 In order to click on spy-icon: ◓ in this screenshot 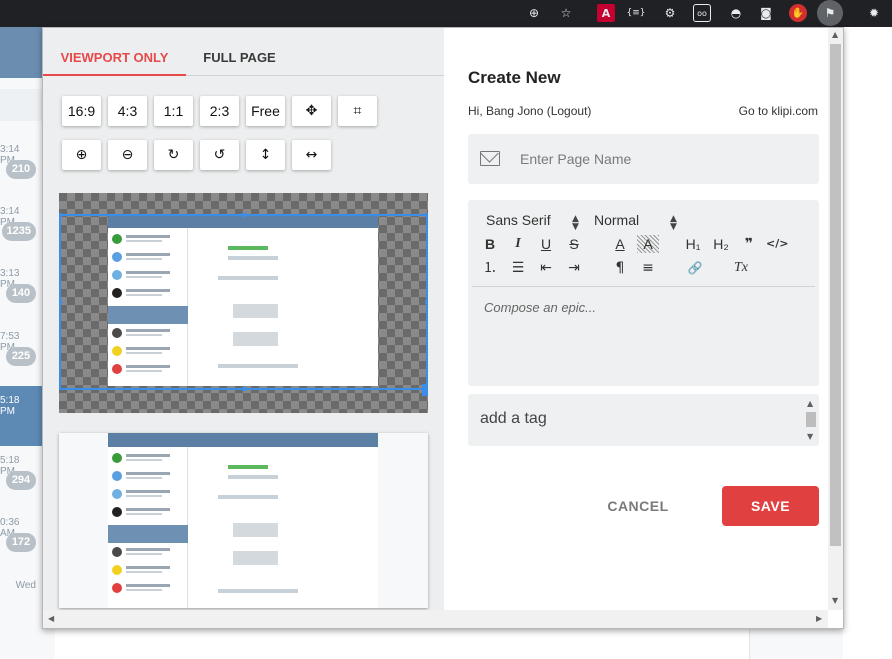, I will do `click(736, 13)`.